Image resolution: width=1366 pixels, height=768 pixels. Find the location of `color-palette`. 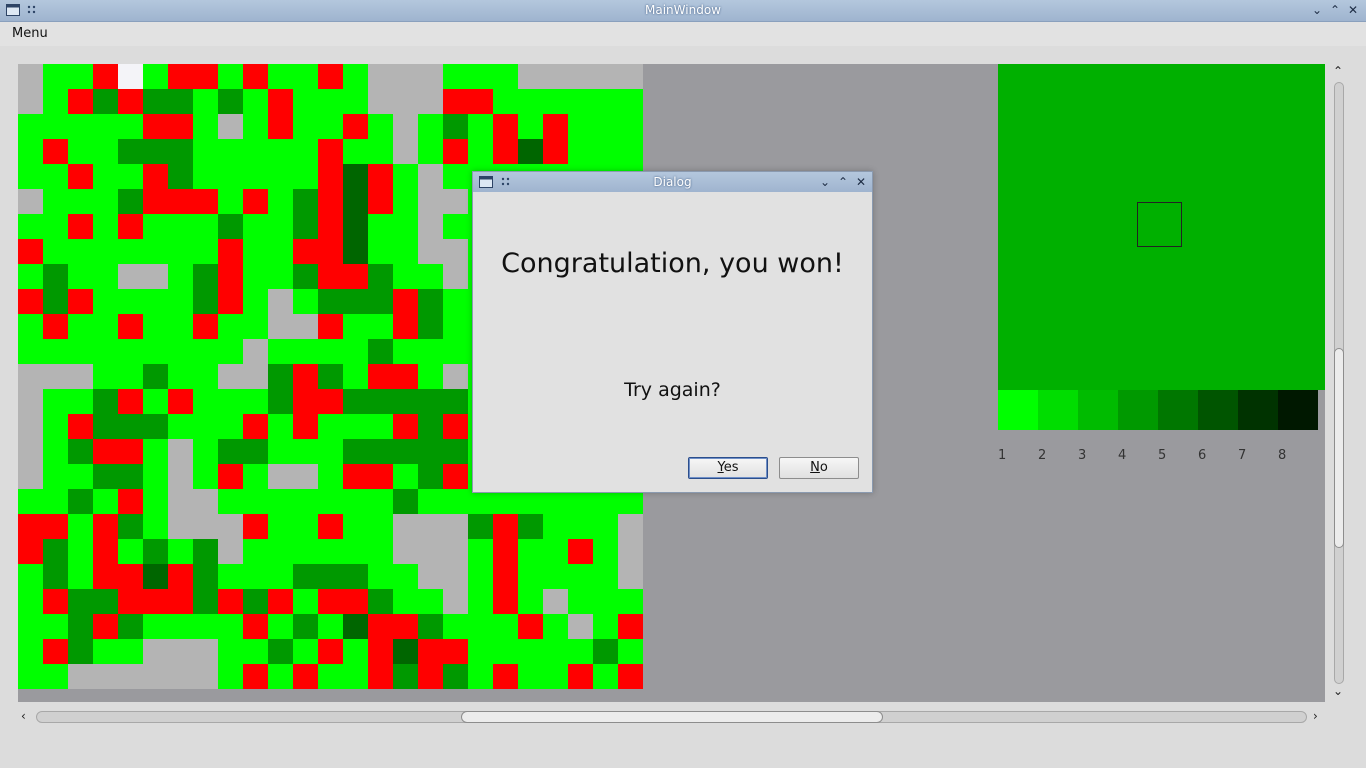

color-palette is located at coordinates (1158, 410).